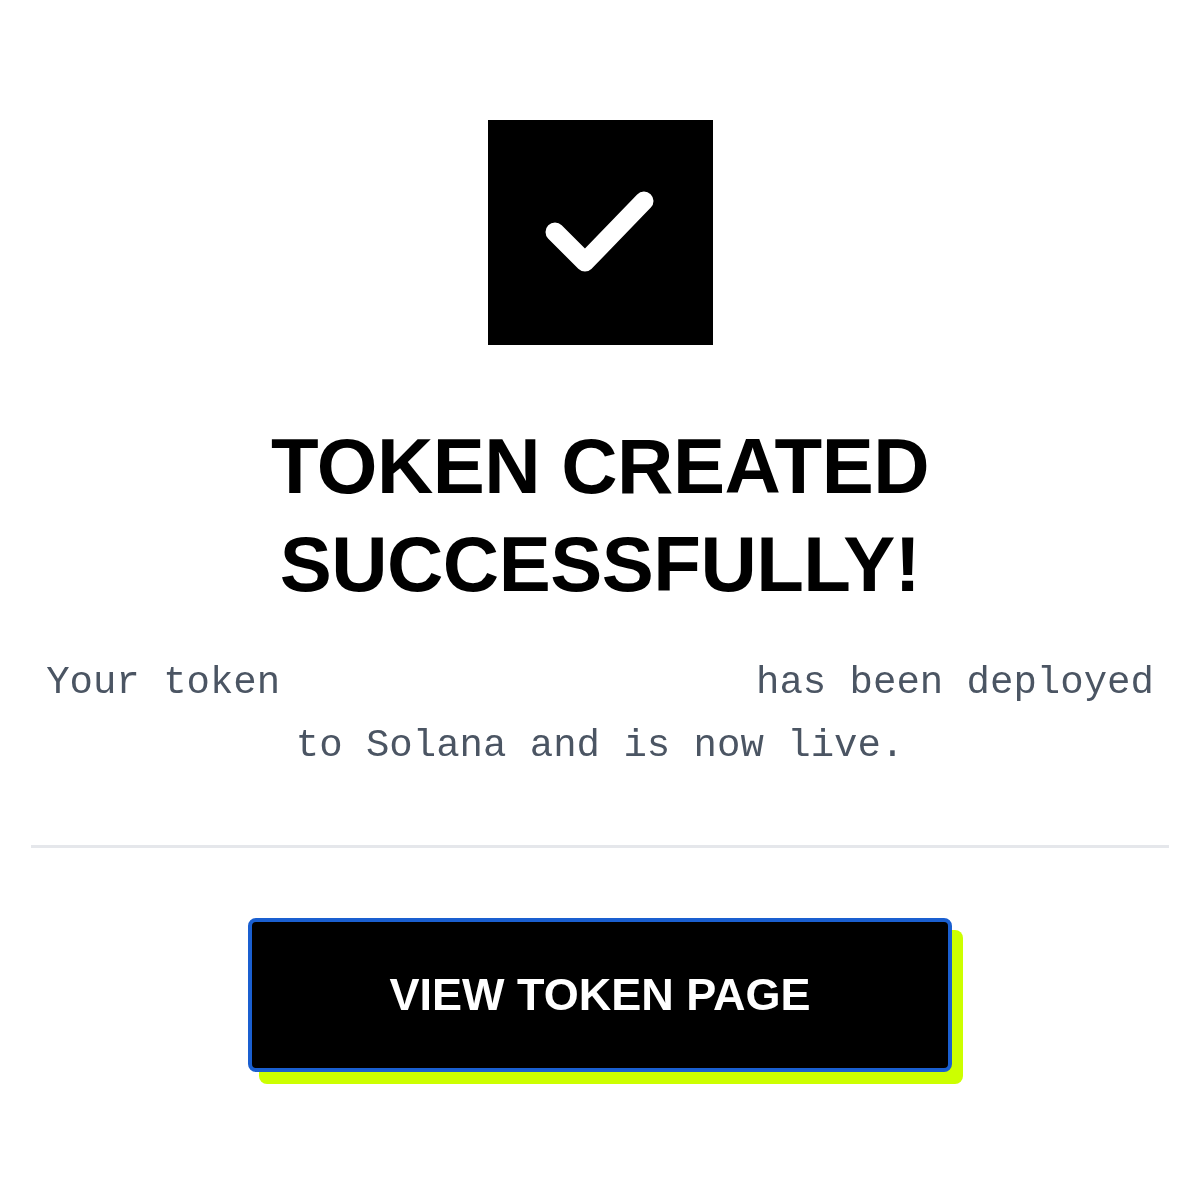  Describe the element at coordinates (600, 715) in the screenshot. I see `success-message: Your token has been deployed to Solana and is now live.` at that location.